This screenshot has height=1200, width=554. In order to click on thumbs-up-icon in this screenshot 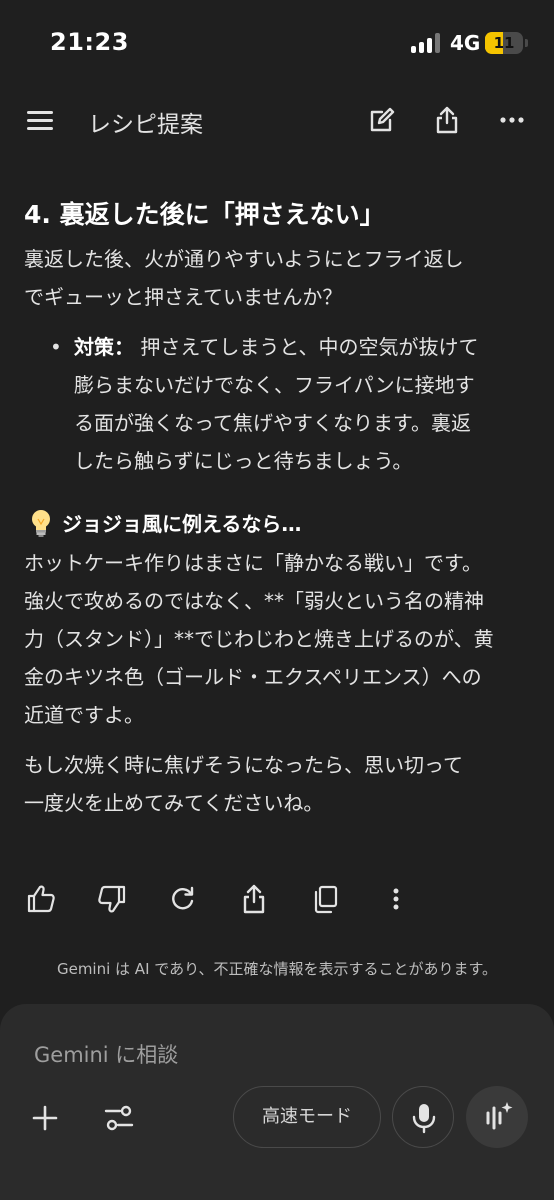, I will do `click(41, 899)`.